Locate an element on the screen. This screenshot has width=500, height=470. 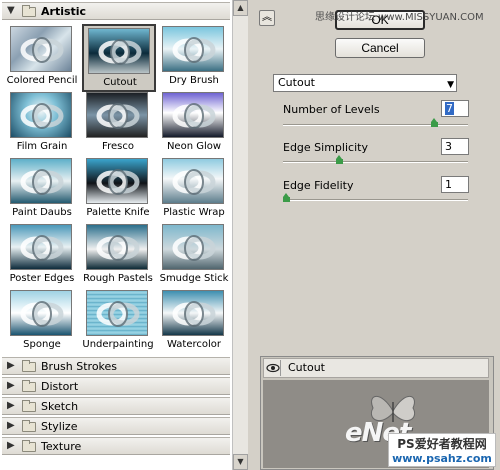
filter-thumbnail-label: Paint Daubs is located at coordinates (42, 212).